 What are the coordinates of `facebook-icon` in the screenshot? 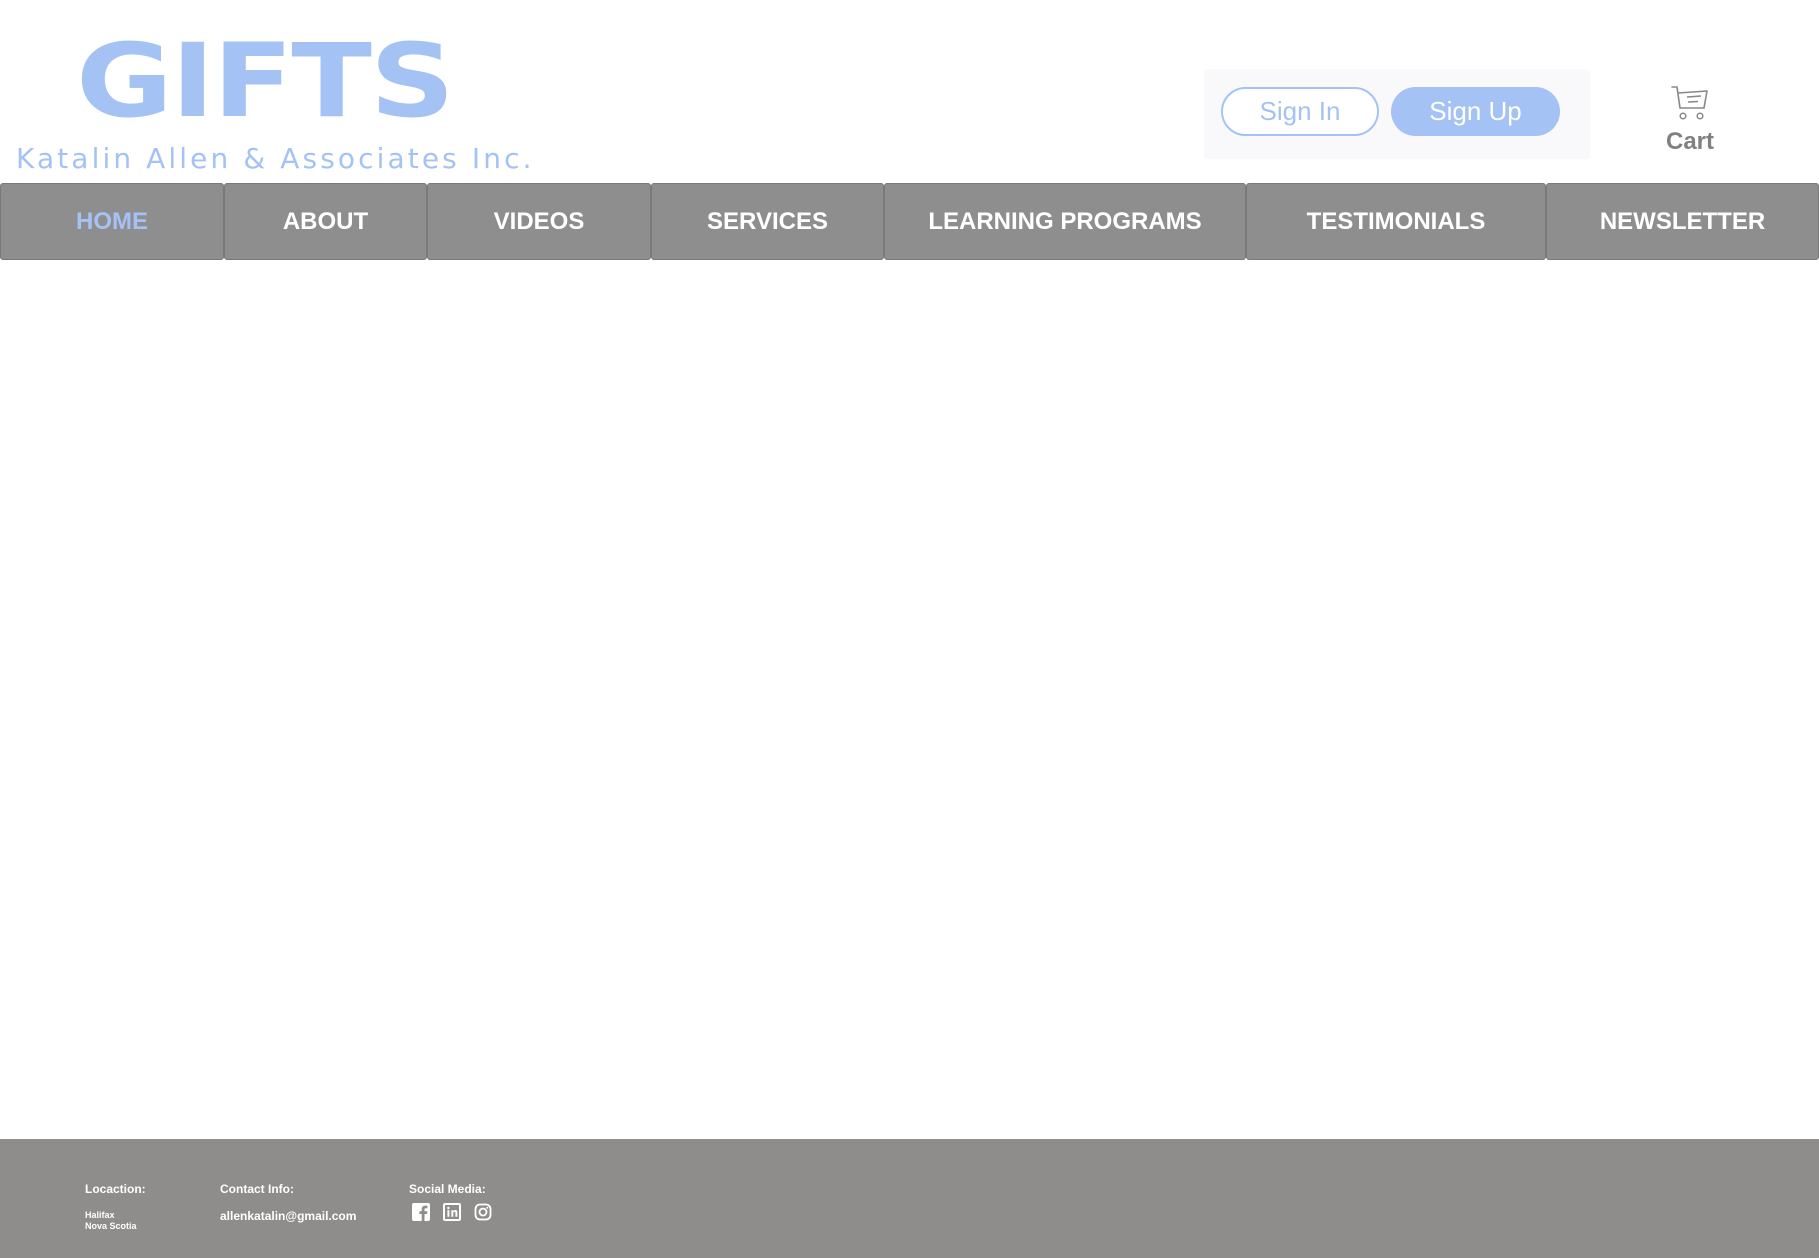 It's located at (421, 1212).